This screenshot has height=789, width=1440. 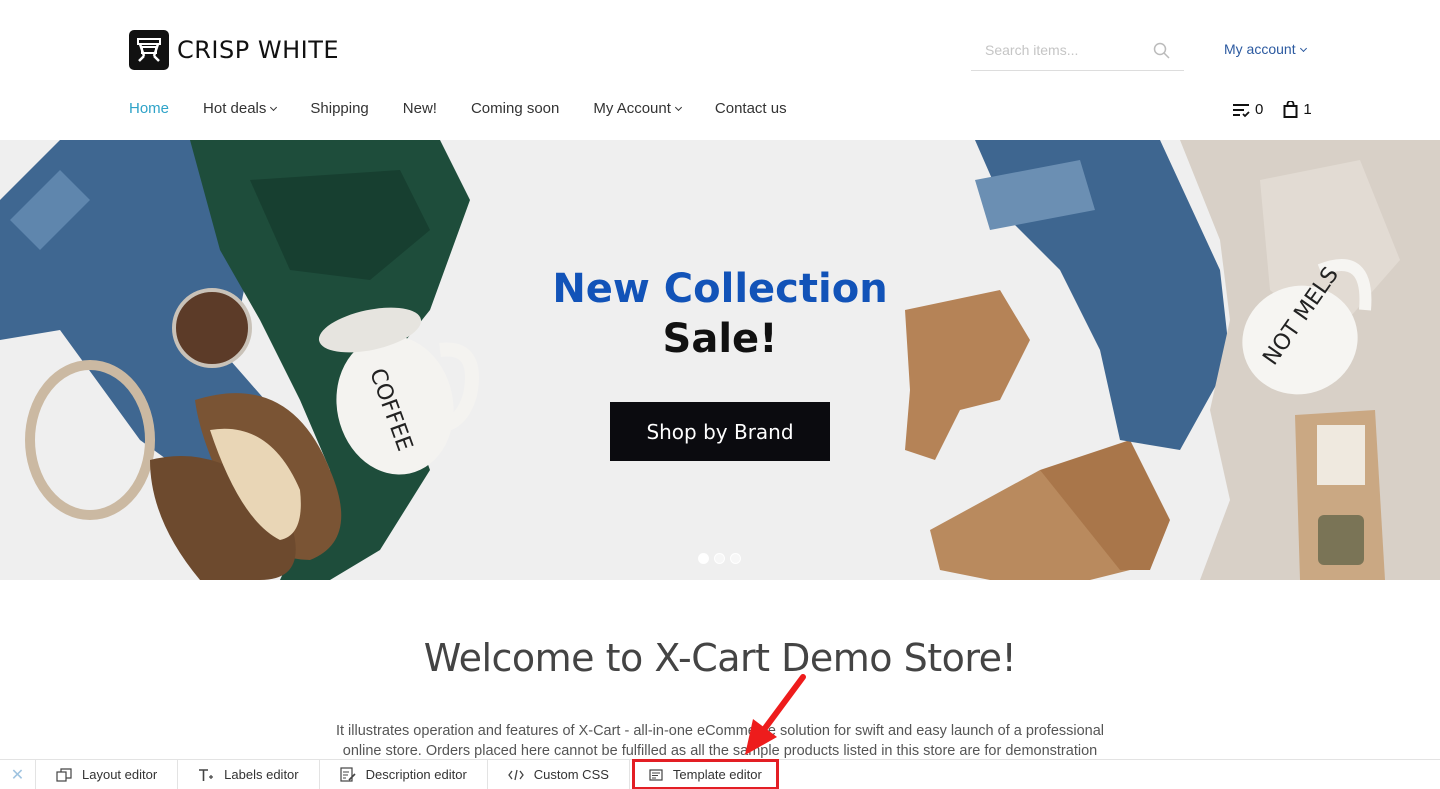 I want to click on nav-item-my-account: My Account, so click(x=637, y=108).